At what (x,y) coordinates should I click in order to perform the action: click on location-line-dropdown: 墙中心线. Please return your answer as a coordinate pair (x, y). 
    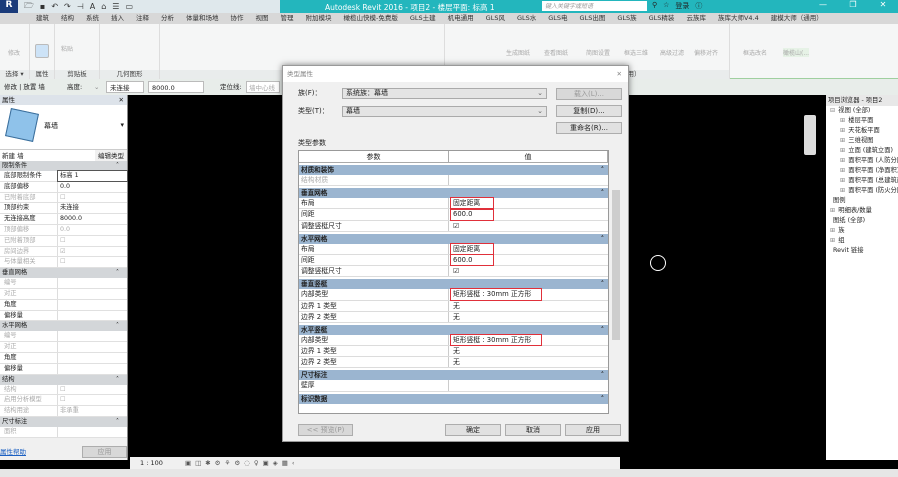
    Looking at the image, I should click on (263, 87).